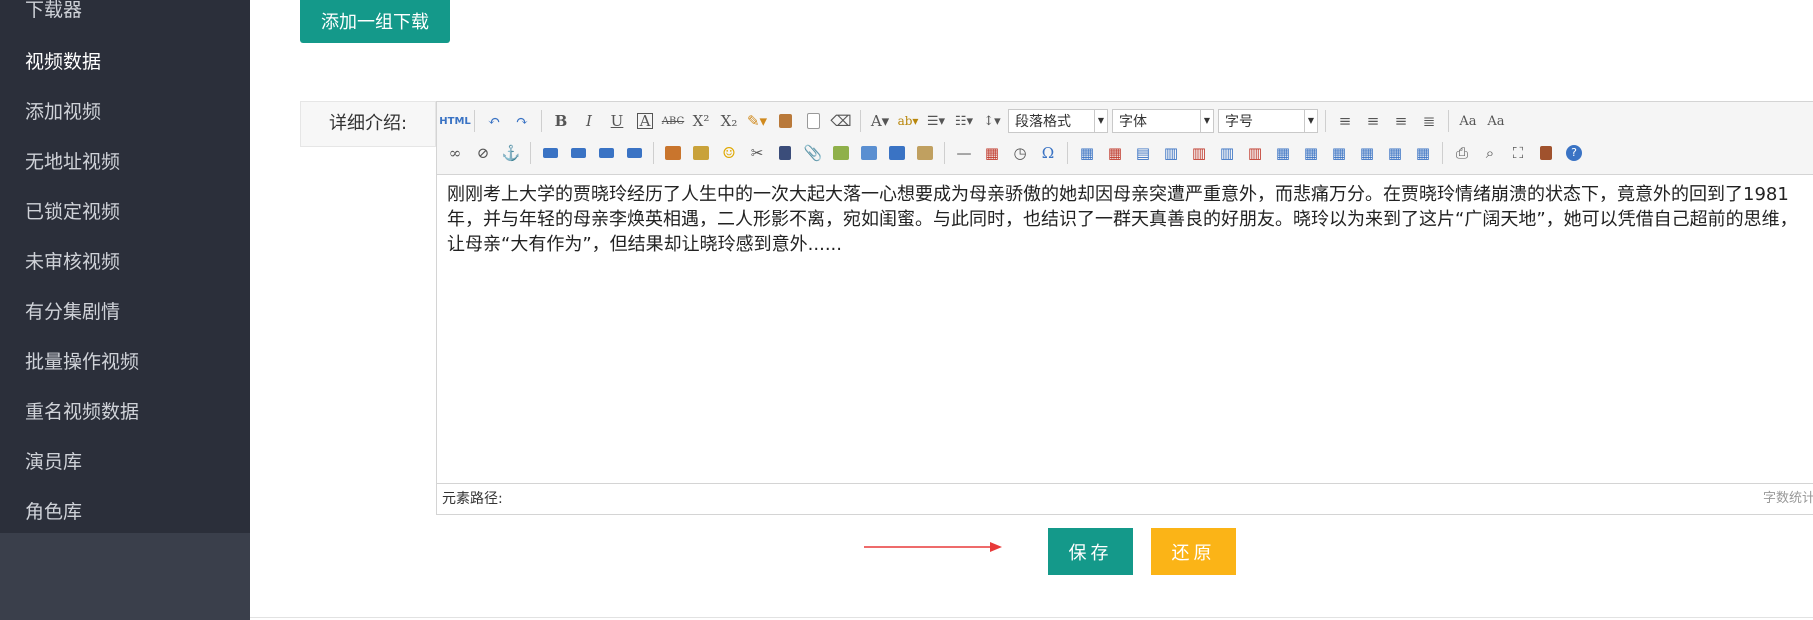 The width and height of the screenshot is (1813, 620). Describe the element at coordinates (1133, 122) in the screenshot. I see `font-family-value: 字体` at that location.